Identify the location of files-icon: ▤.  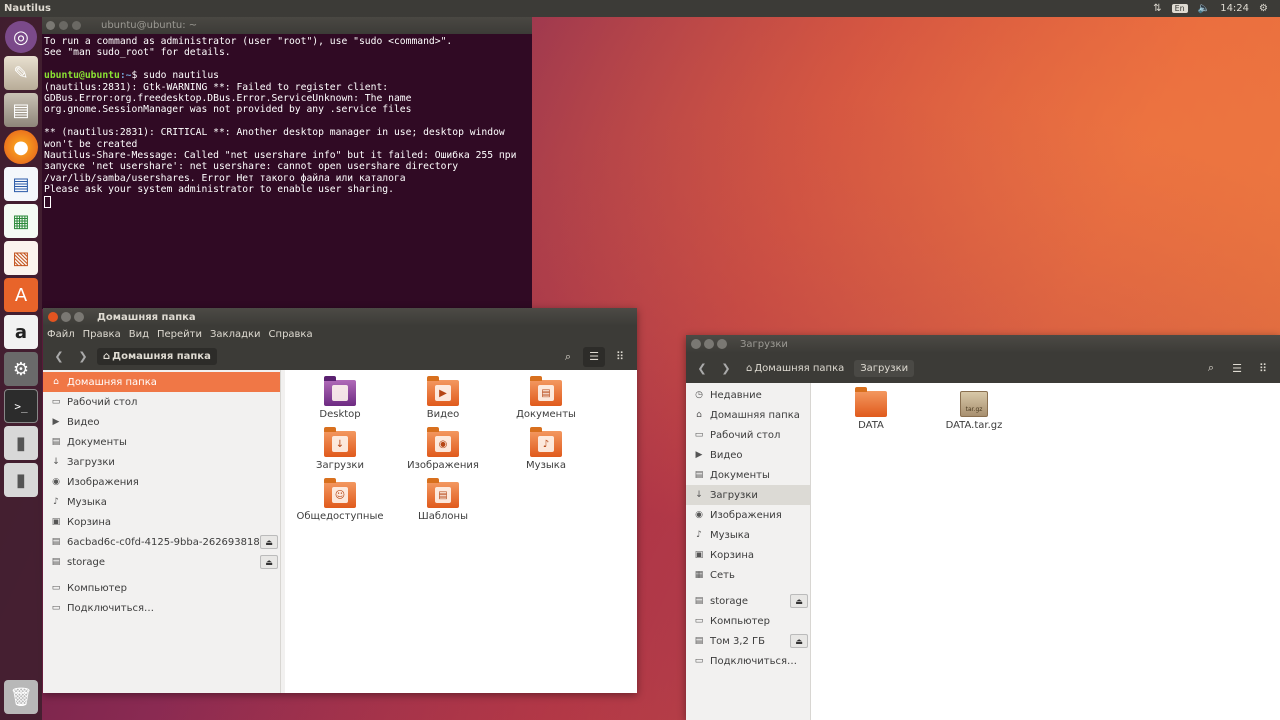
(21, 110).